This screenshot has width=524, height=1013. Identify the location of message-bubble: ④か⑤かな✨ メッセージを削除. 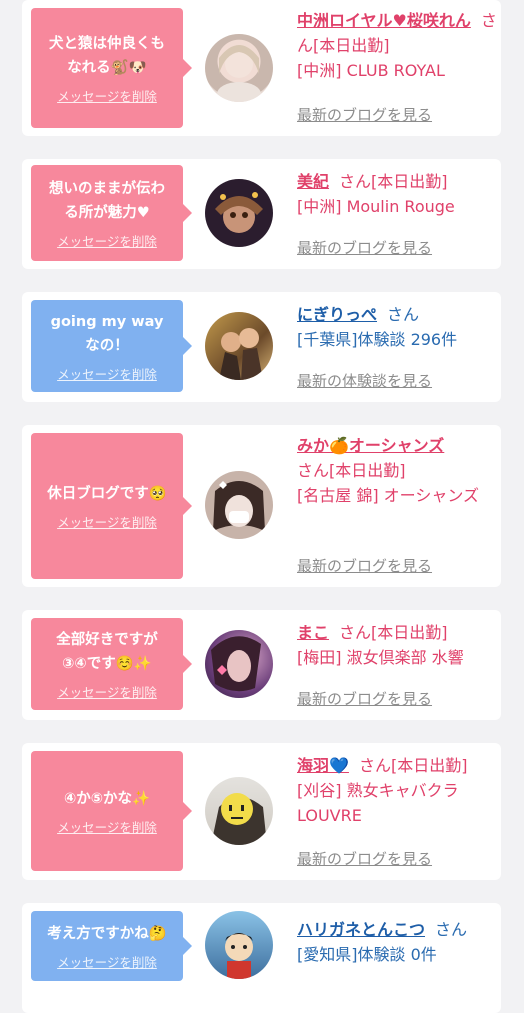
(111, 811).